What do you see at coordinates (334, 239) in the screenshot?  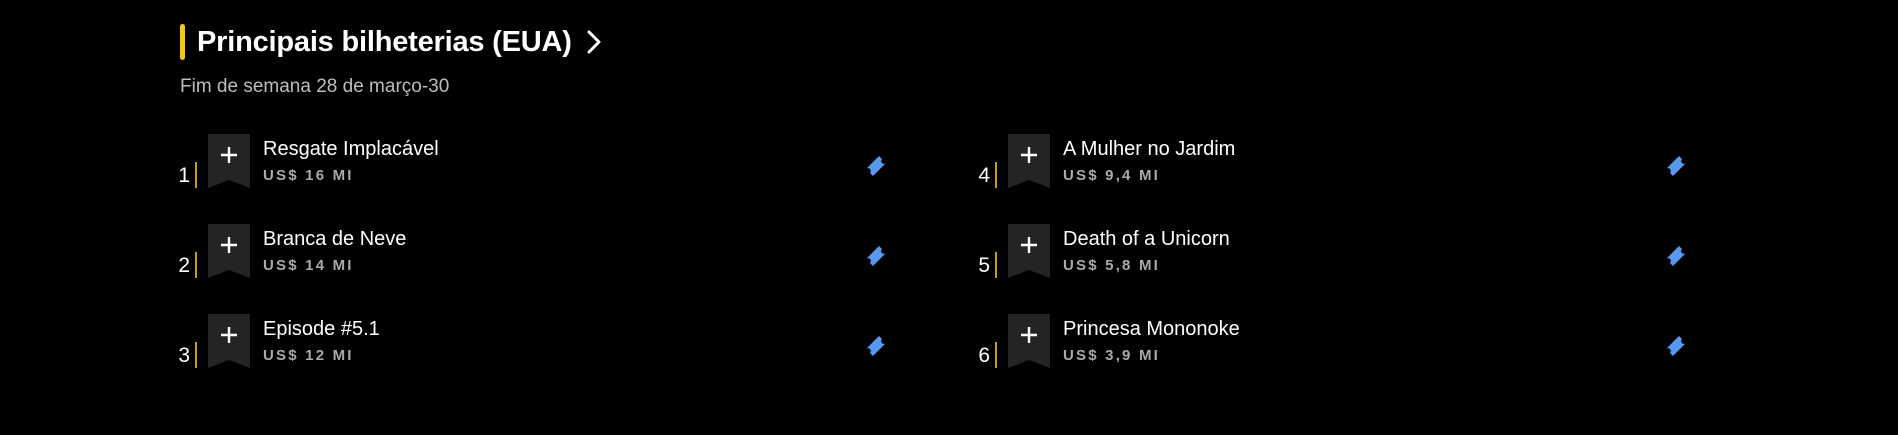 I see `movie-title-link: Branca de Neve` at bounding box center [334, 239].